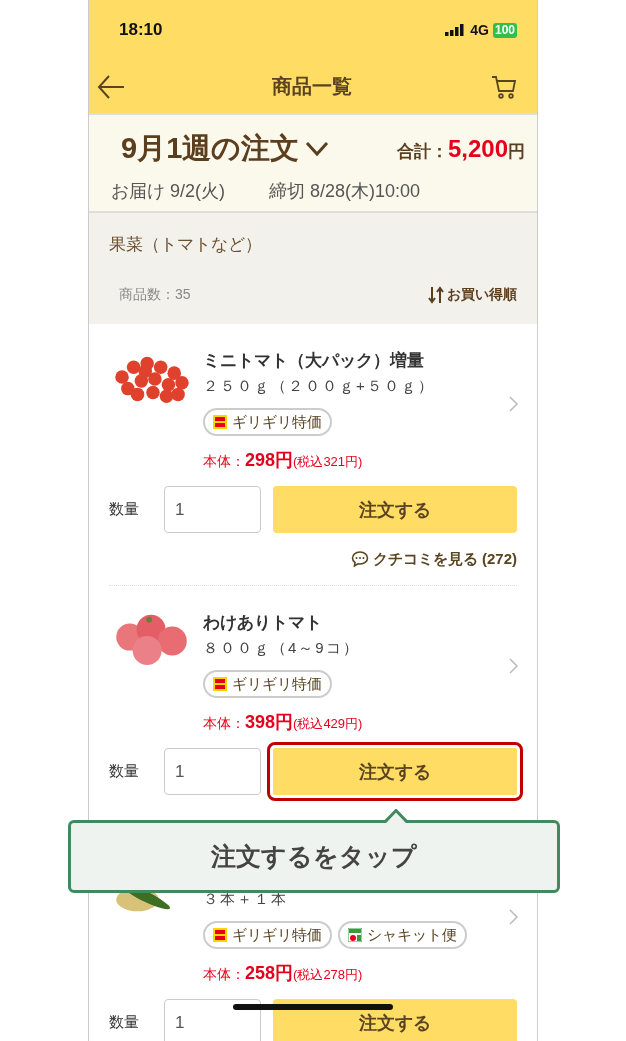 The image size is (626, 1041). I want to click on status-time: 18:10, so click(141, 30).